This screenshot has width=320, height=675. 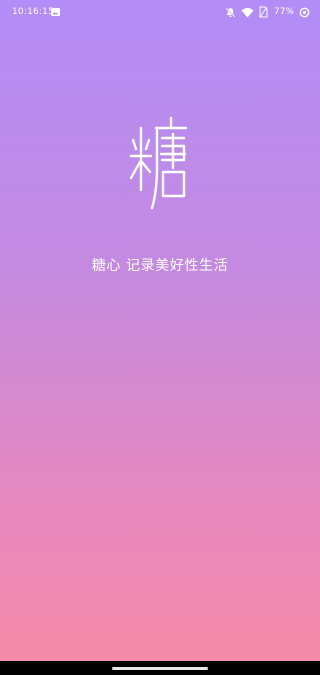 What do you see at coordinates (158, 163) in the screenshot?
I see `tang-character-logo` at bounding box center [158, 163].